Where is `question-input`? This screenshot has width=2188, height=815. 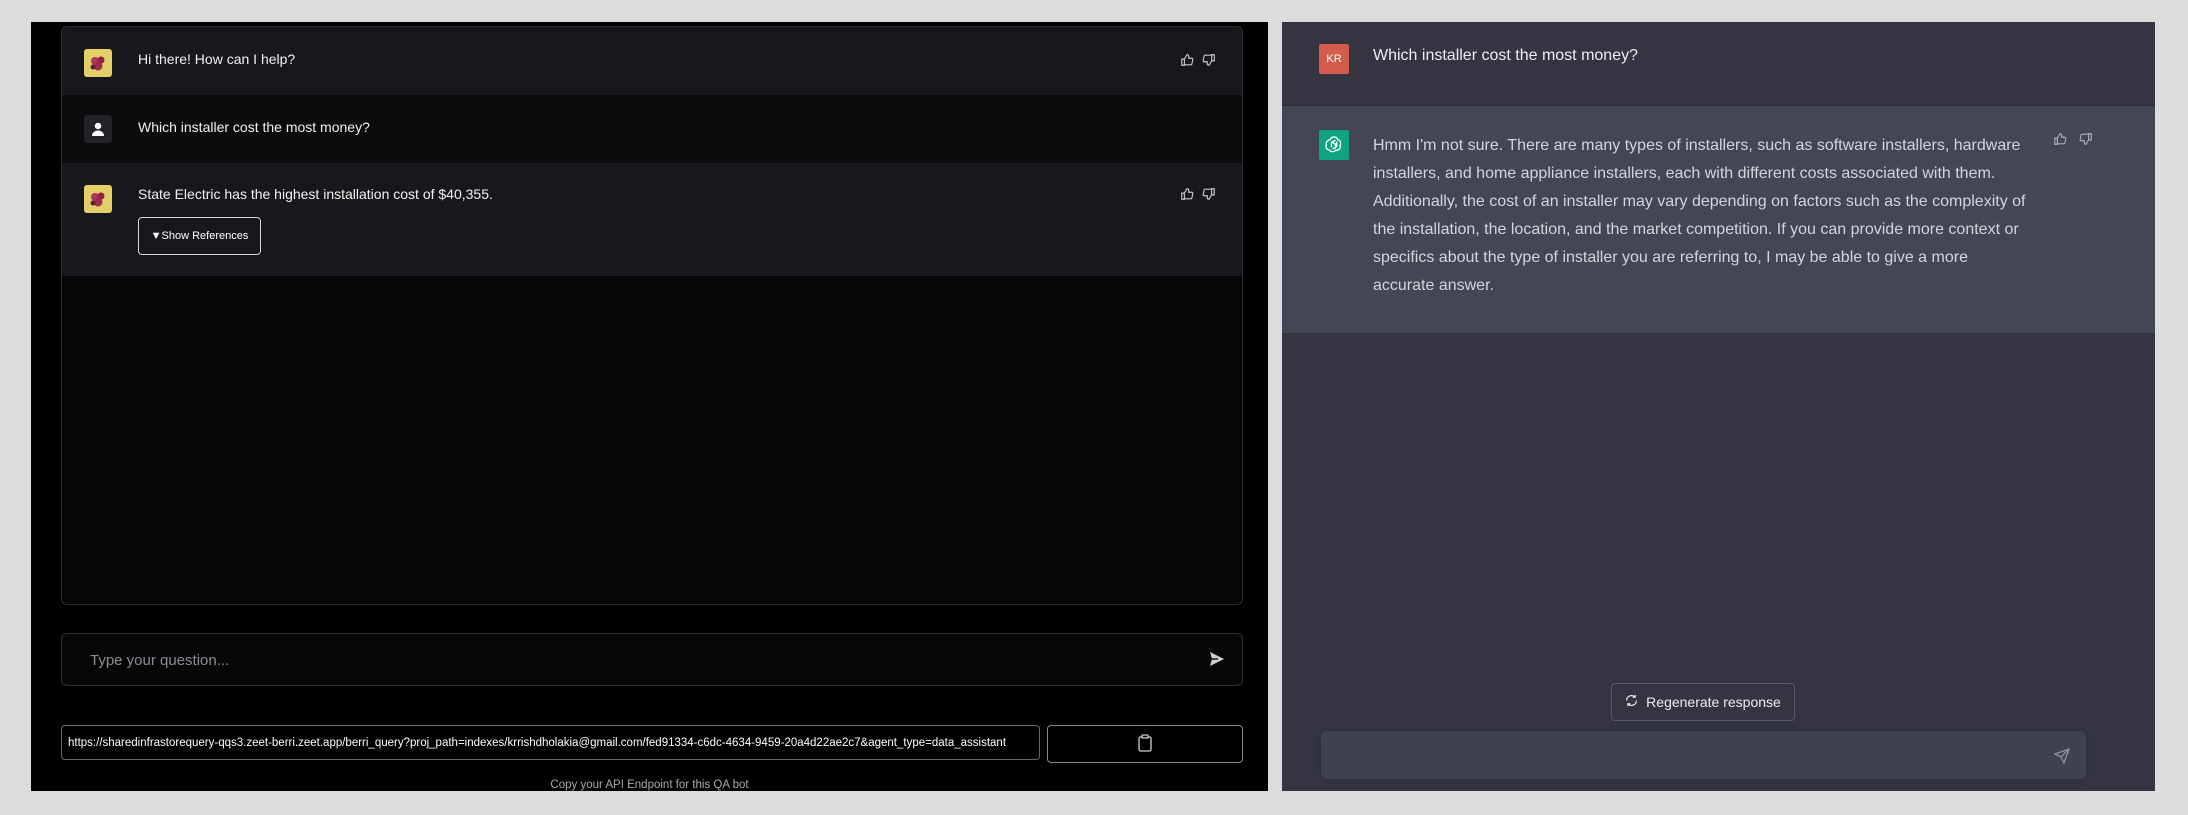
question-input is located at coordinates (620, 660).